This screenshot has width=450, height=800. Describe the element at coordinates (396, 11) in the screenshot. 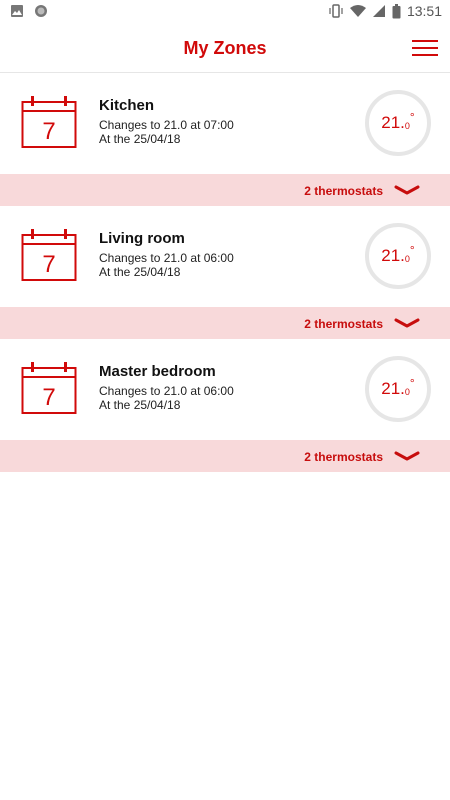

I see `battery-icon` at that location.